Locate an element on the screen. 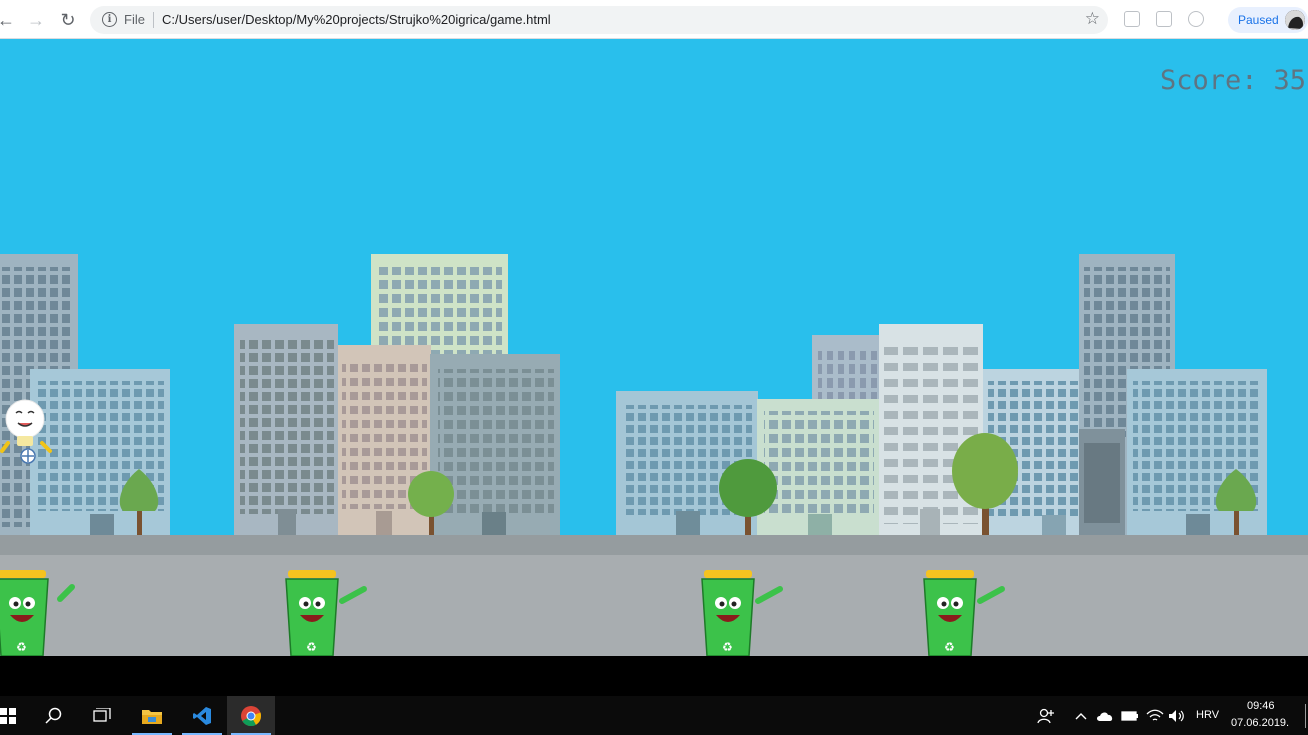  bookmark-star-icon: ☆ is located at coordinates (1092, 19).